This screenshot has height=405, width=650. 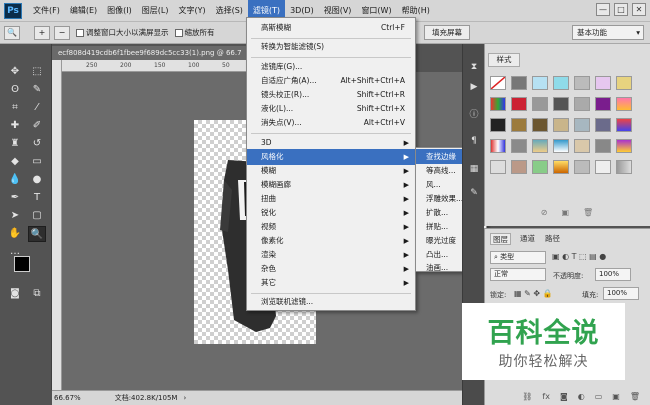 I want to click on menu-item-other: 其它 ▶, so click(x=331, y=283).